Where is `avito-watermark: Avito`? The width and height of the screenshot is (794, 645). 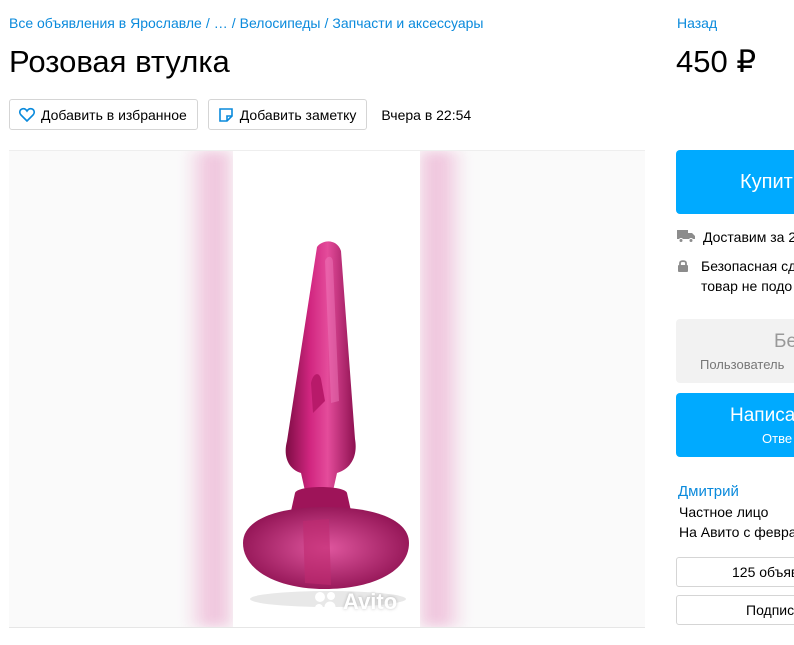 avito-watermark: Avito is located at coordinates (355, 602).